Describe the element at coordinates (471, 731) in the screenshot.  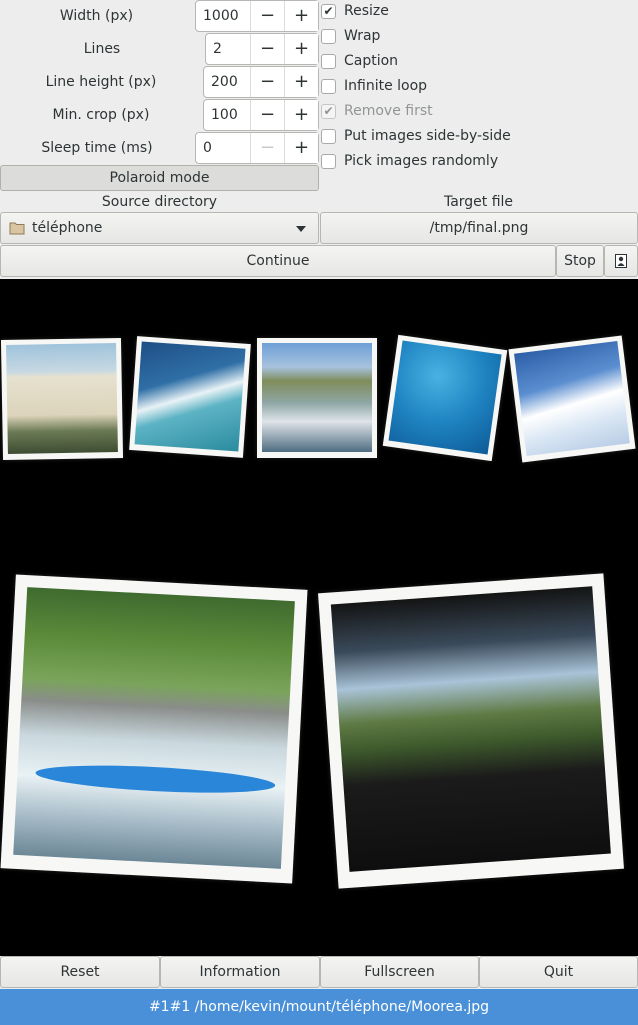
I see `polaroid-car-photo` at that location.